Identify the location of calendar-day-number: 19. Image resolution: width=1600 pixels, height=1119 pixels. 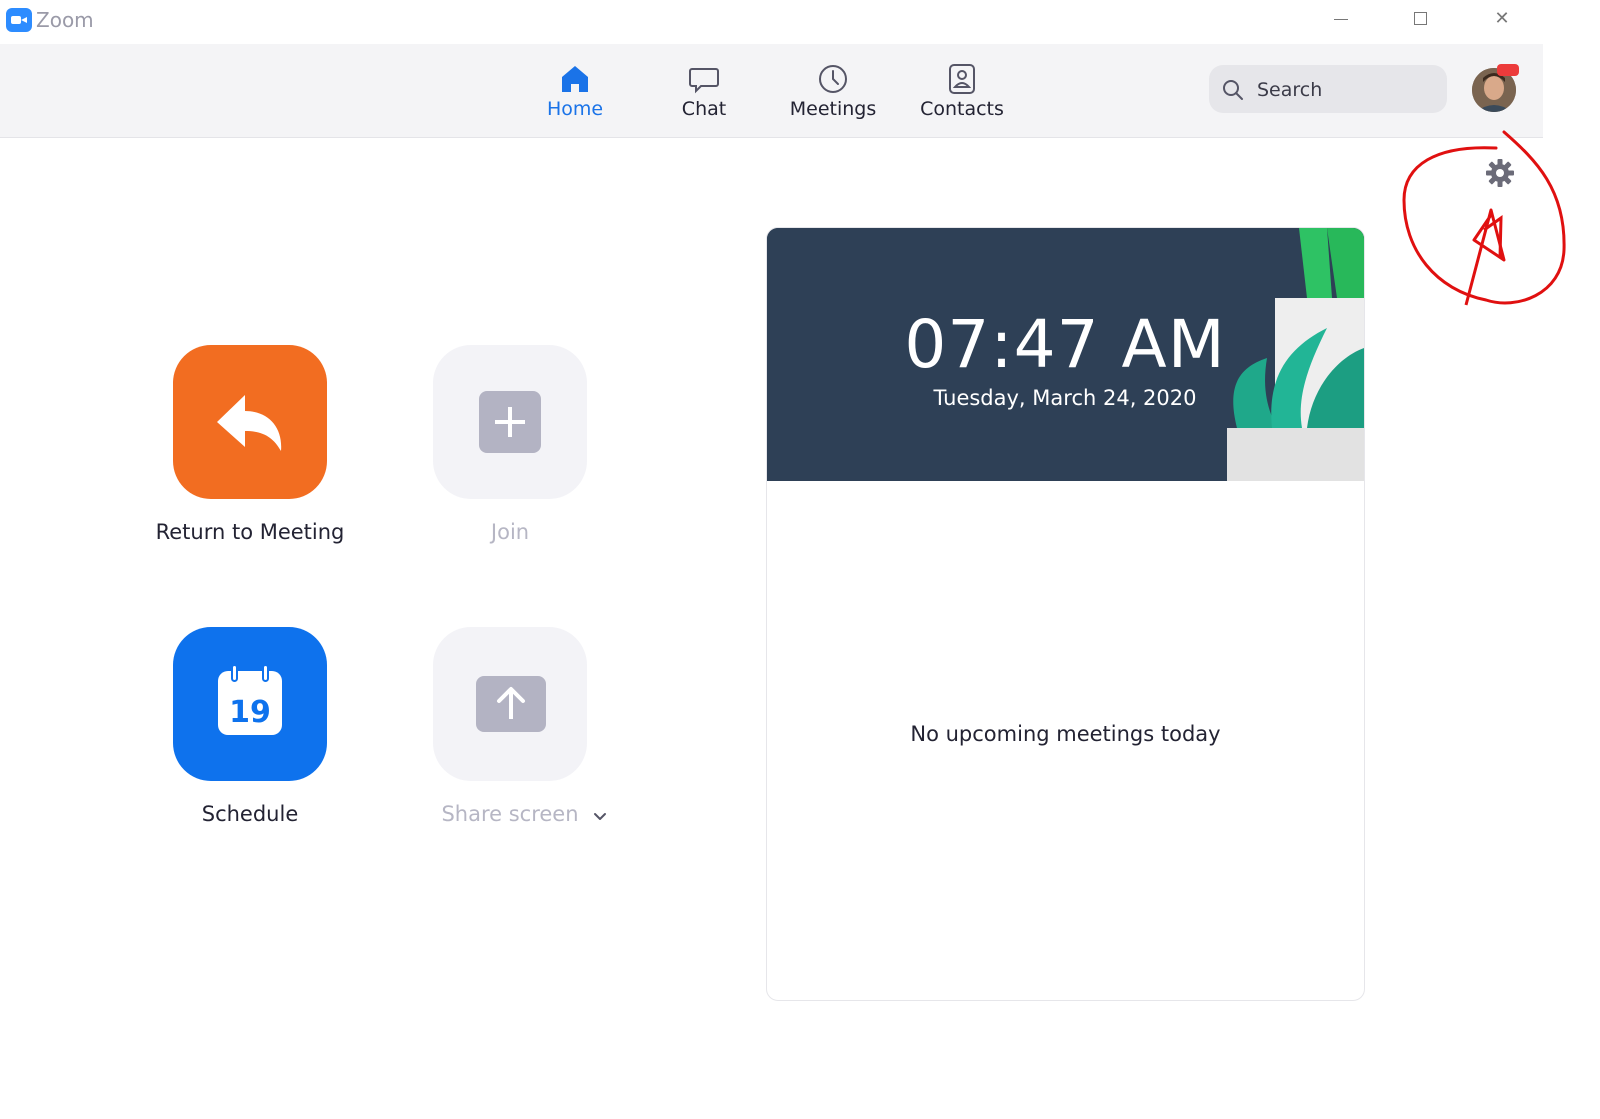
(250, 712).